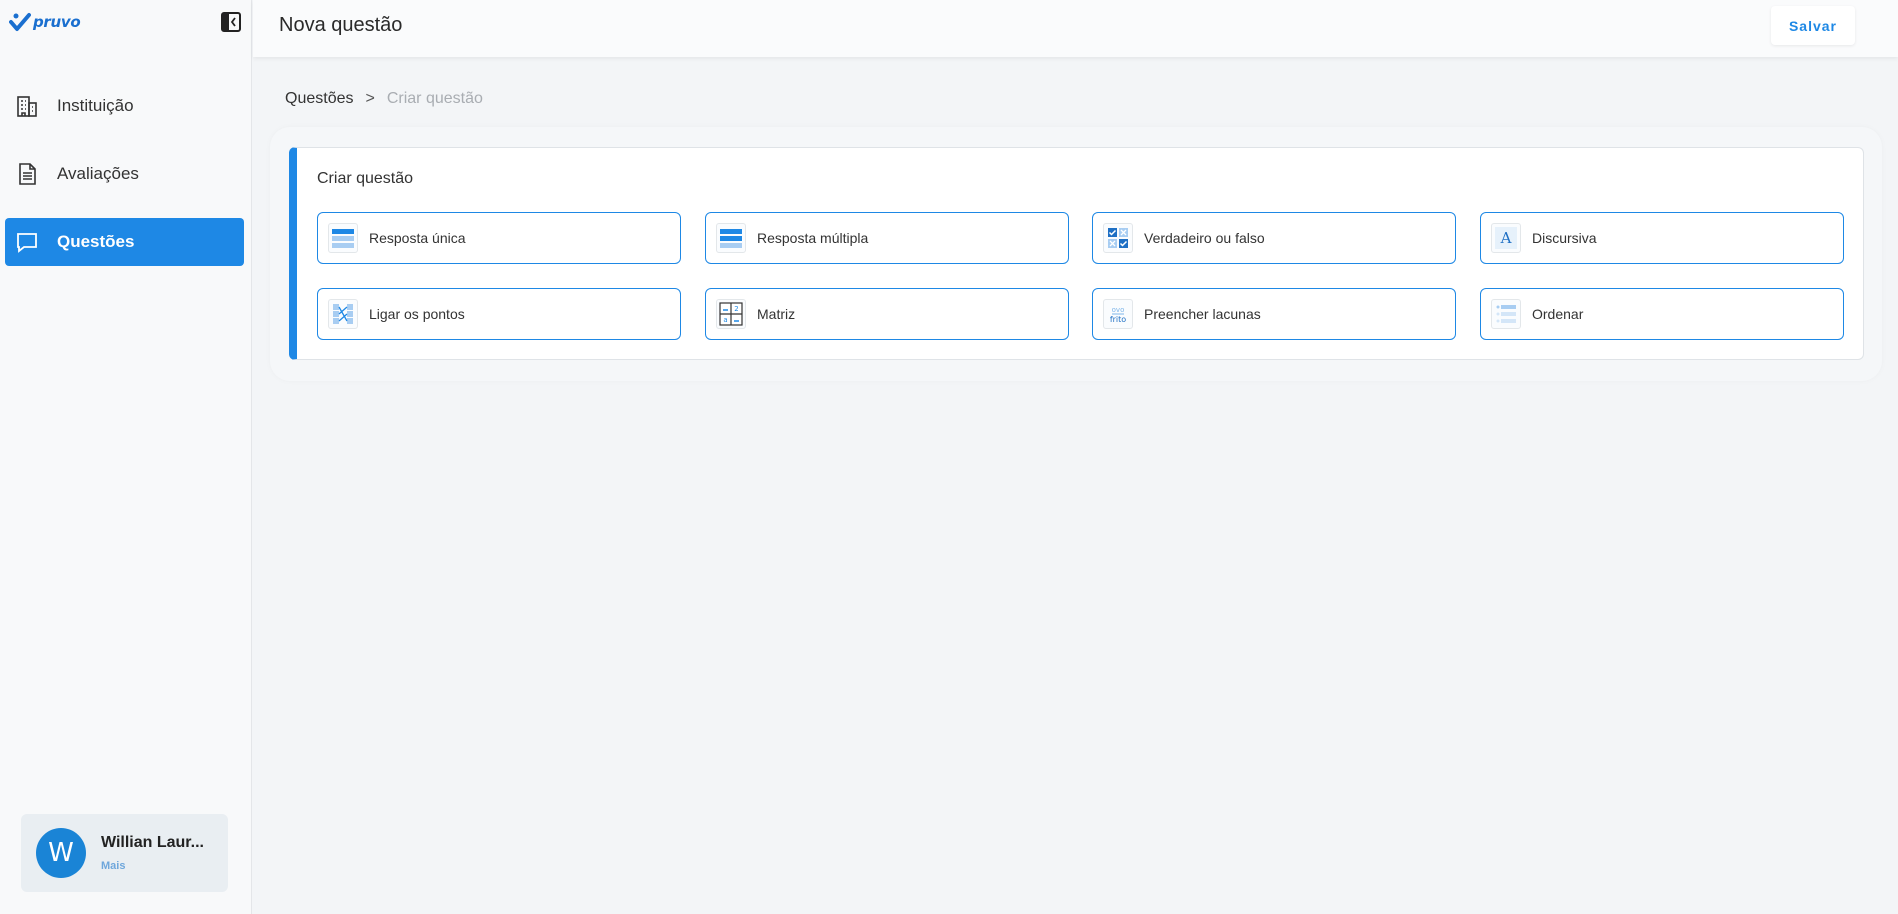 This screenshot has height=914, width=1898. Describe the element at coordinates (20, 22) in the screenshot. I see `pruvo-logo-icon` at that location.